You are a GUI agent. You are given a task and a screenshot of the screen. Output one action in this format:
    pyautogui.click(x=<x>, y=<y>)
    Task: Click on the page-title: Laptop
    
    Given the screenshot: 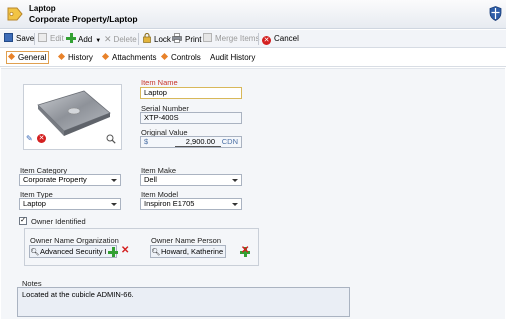 What is the action you would take?
    pyautogui.click(x=42, y=8)
    